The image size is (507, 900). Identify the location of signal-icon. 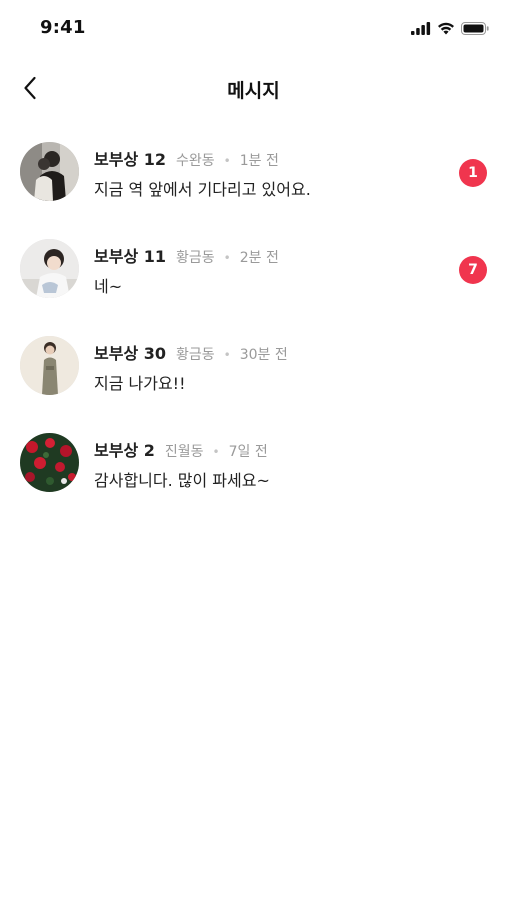
(421, 29).